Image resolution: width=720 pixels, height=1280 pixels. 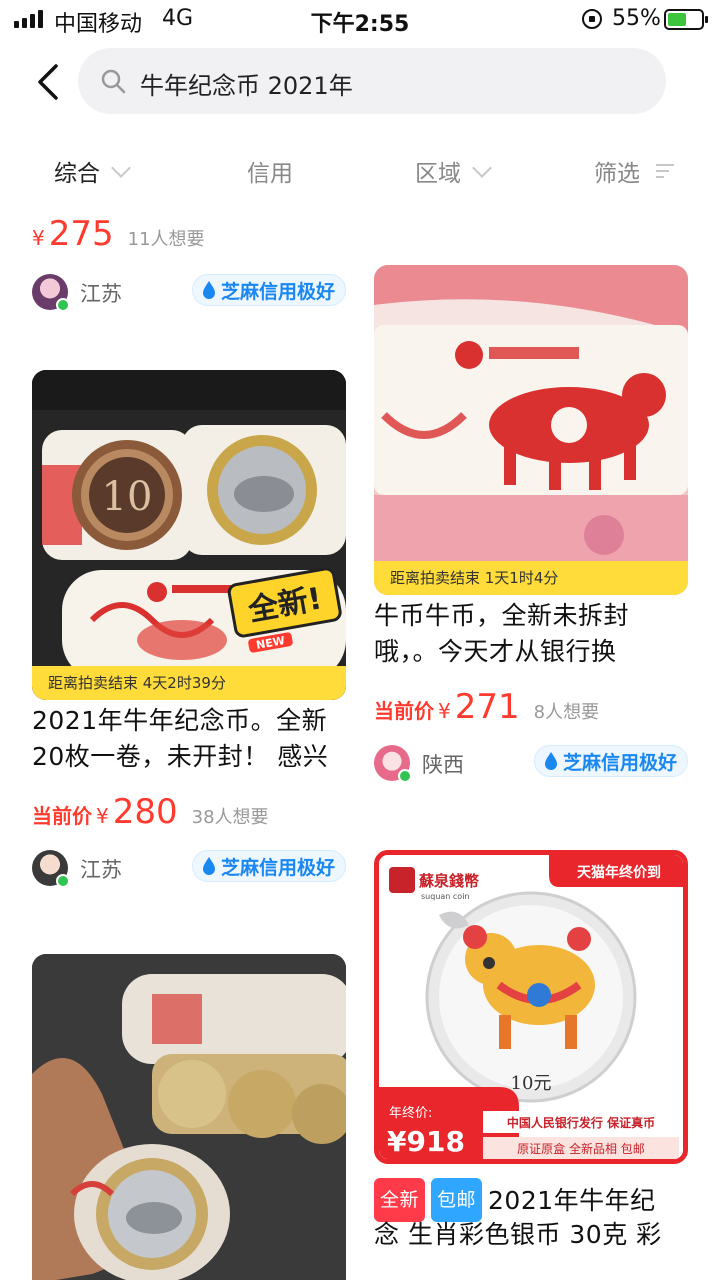 I want to click on price-value: 275, so click(x=81, y=234).